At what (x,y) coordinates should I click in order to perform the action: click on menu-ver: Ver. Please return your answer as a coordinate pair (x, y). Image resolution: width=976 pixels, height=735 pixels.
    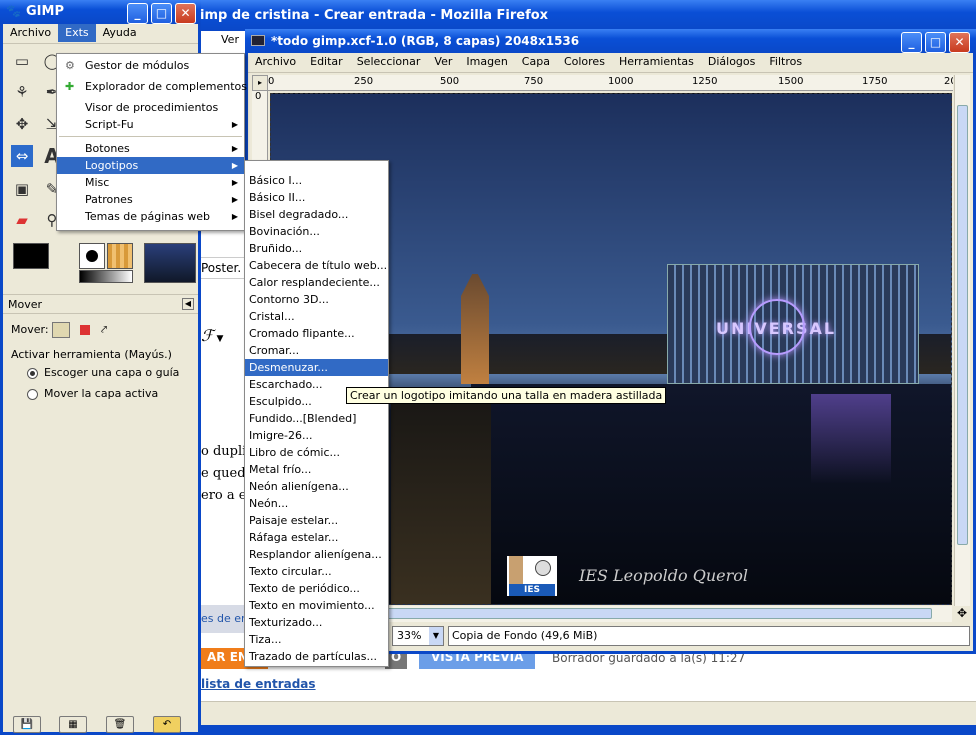
    Looking at the image, I should click on (443, 62).